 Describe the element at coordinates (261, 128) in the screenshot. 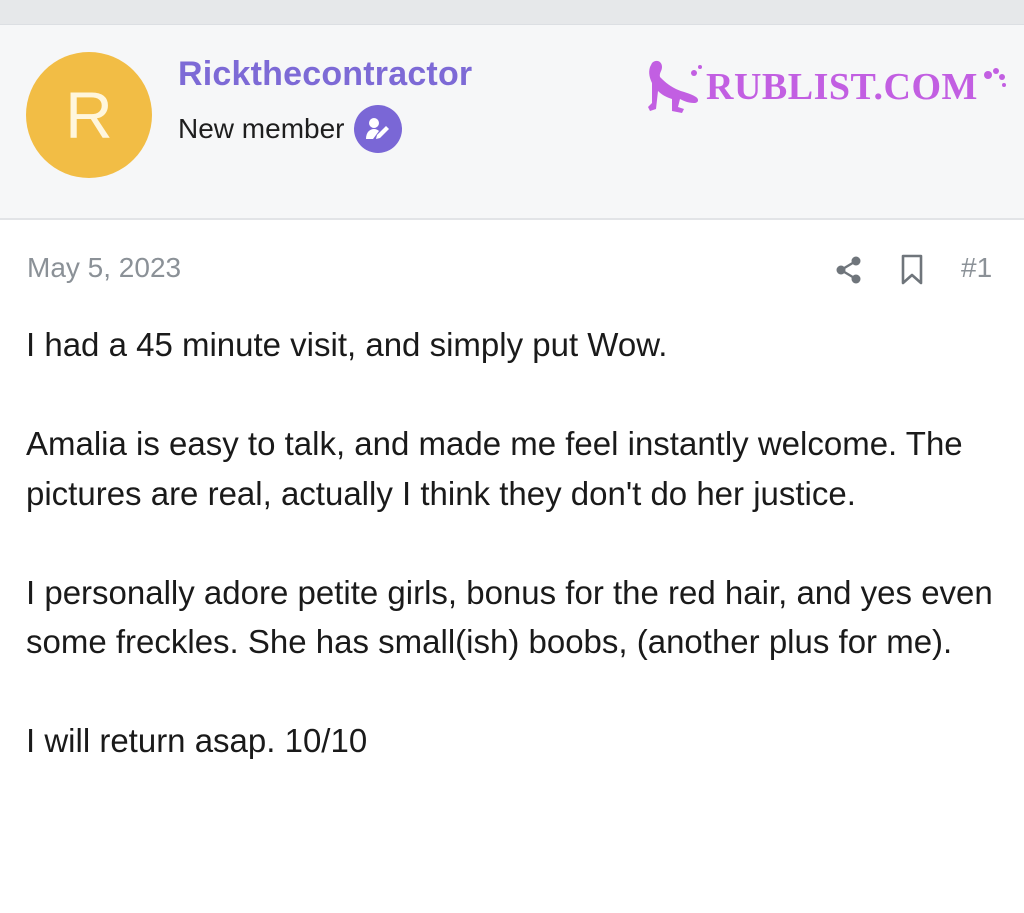

I see `user-role-label: New member` at that location.